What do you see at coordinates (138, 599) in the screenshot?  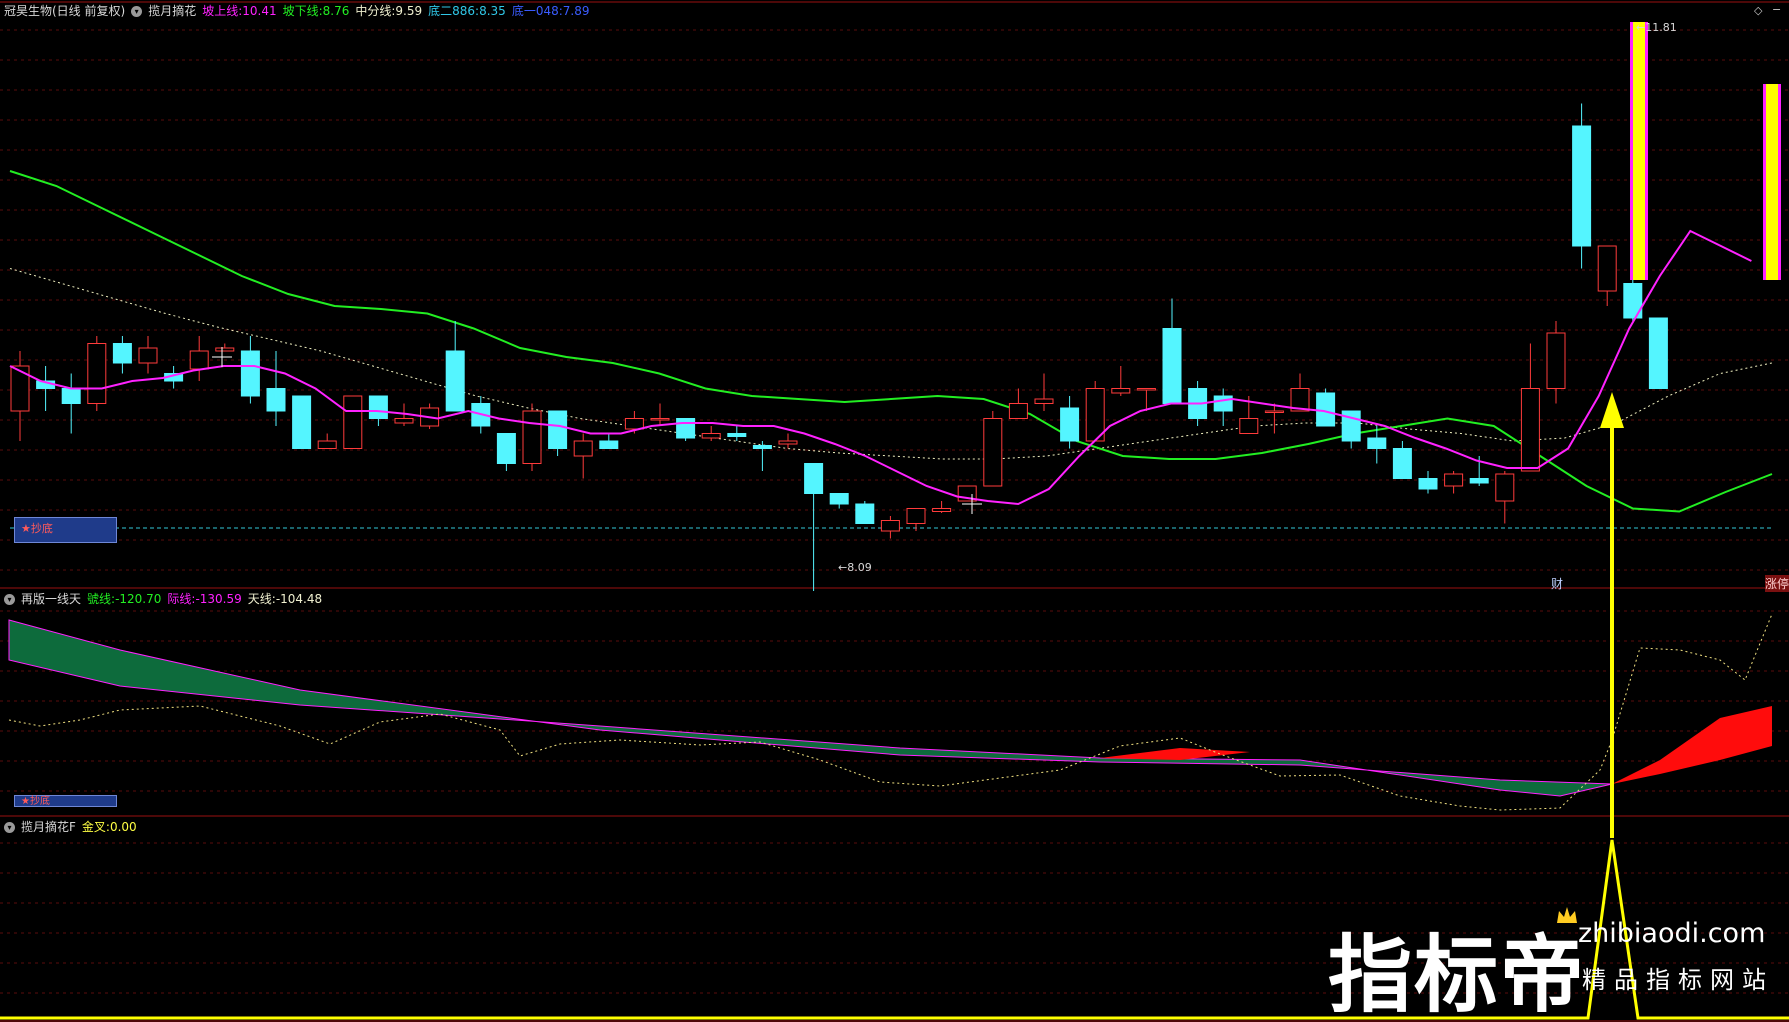 I see `line1-value: -120.70` at bounding box center [138, 599].